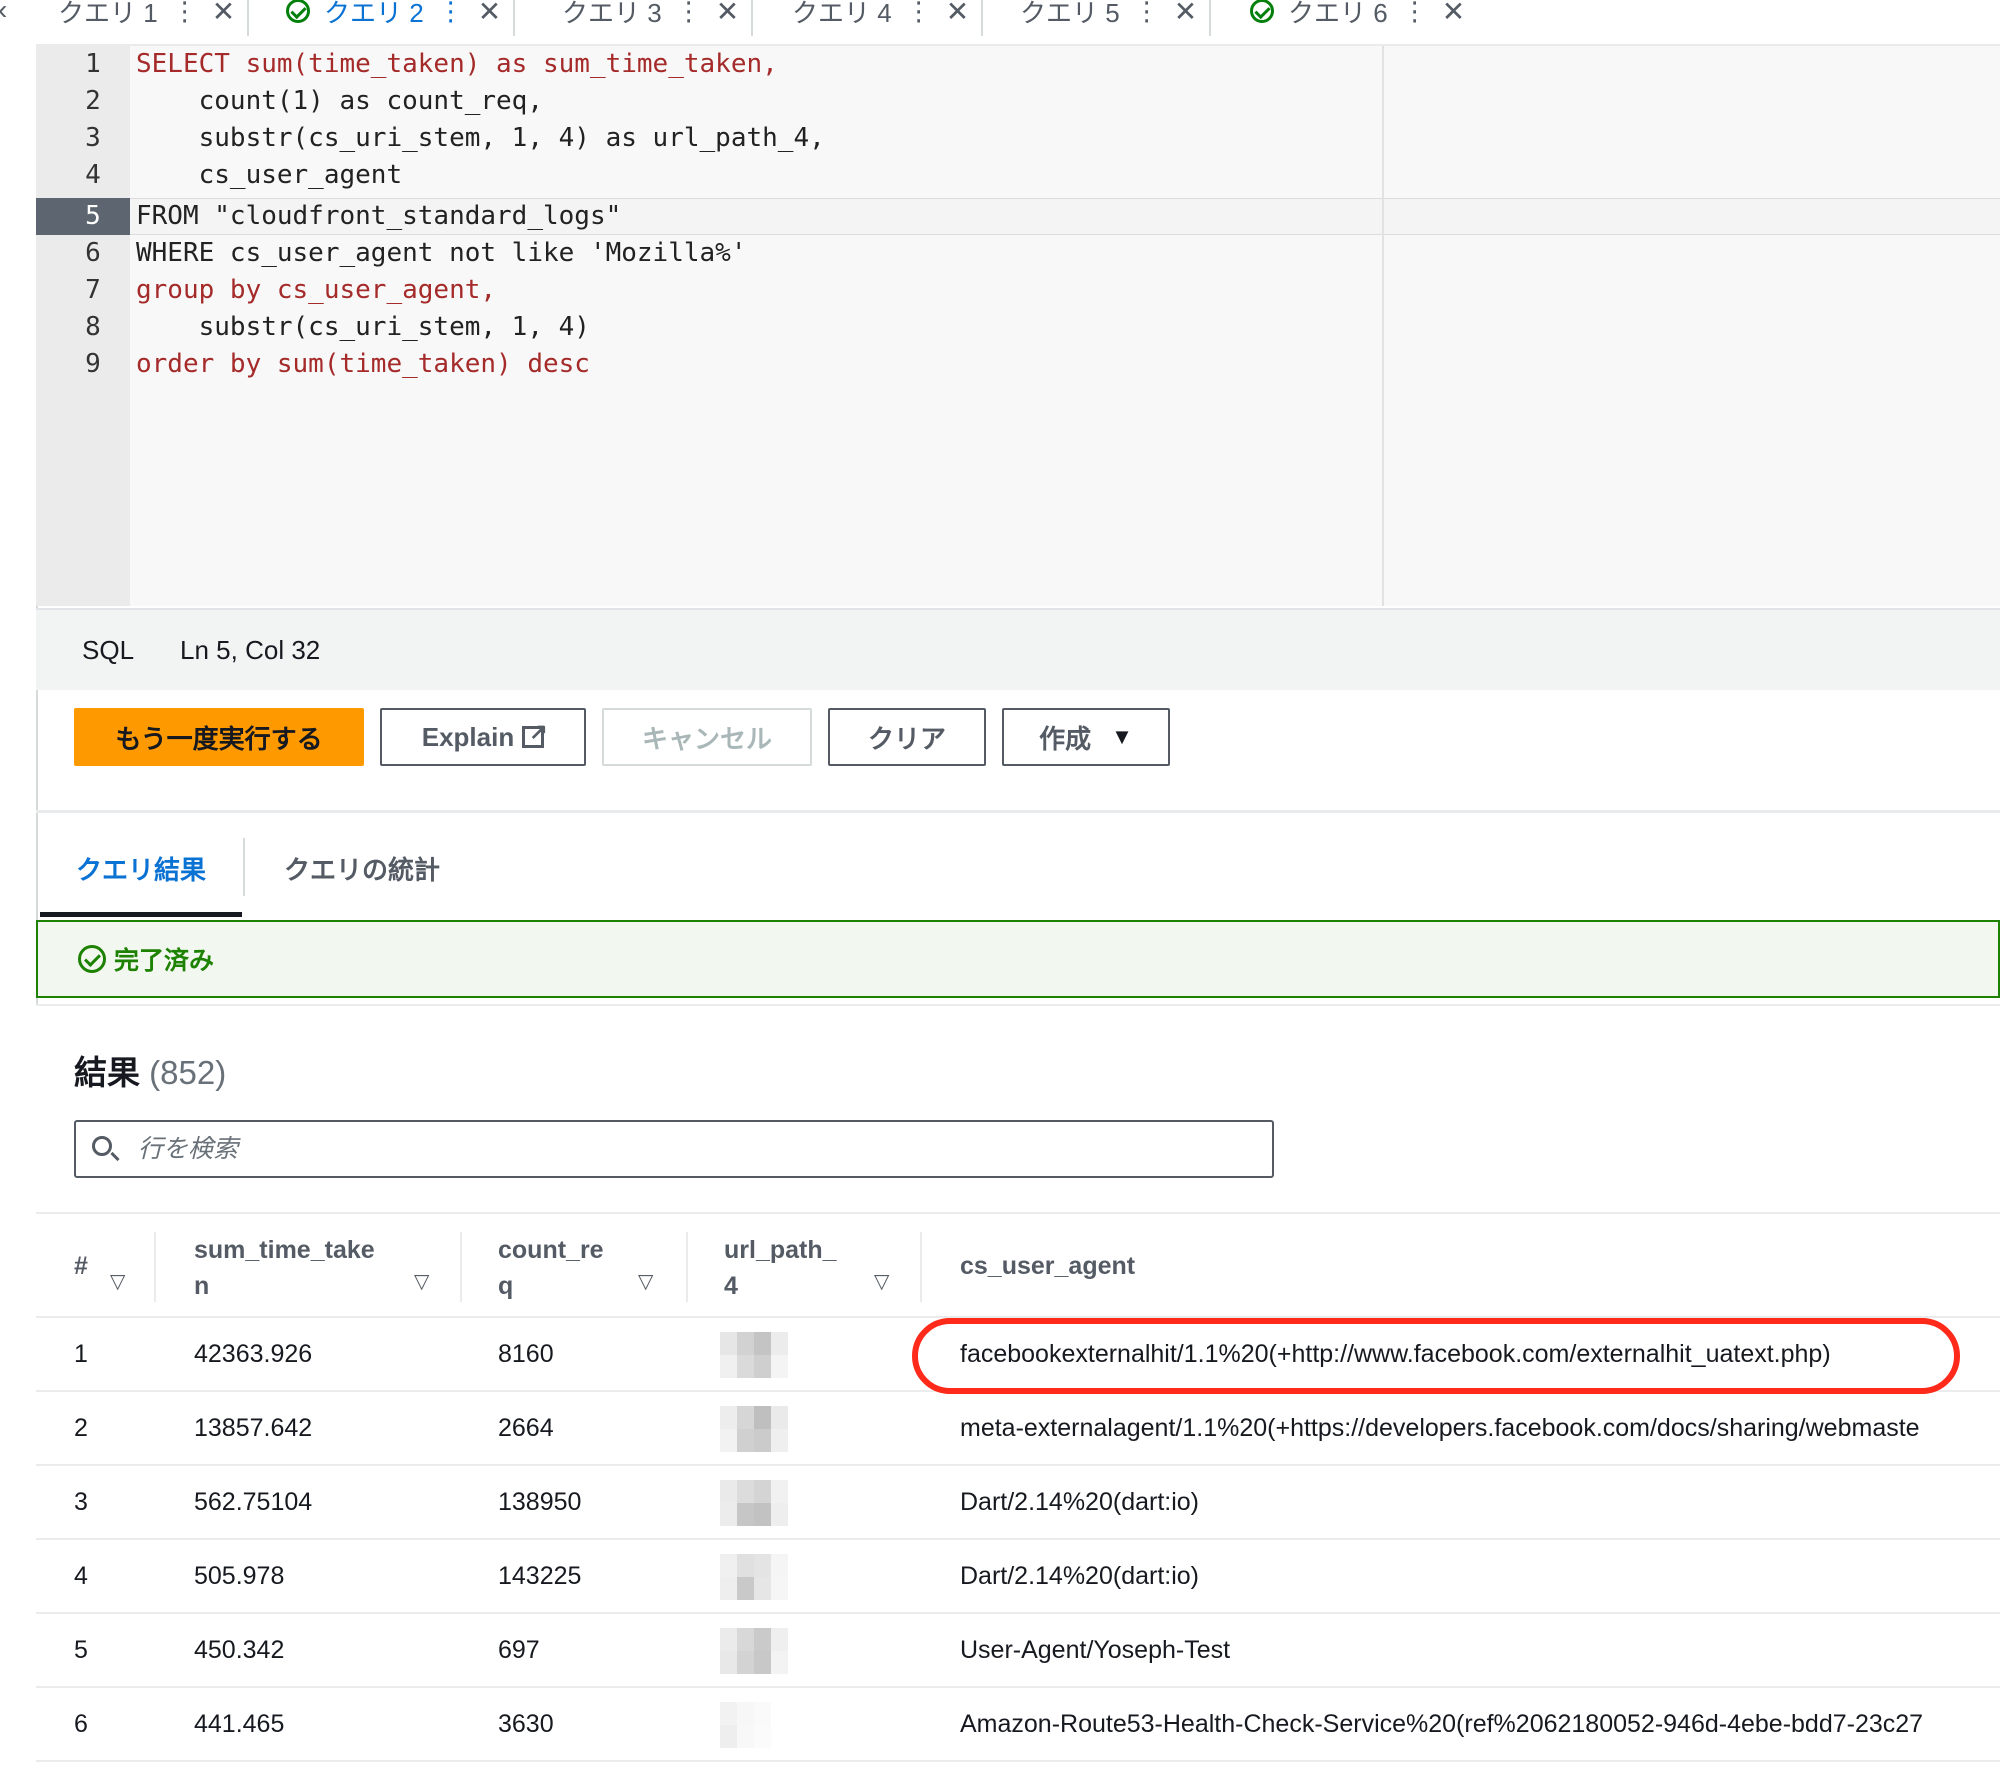  I want to click on tab-label: クエリ 2, so click(374, 14).